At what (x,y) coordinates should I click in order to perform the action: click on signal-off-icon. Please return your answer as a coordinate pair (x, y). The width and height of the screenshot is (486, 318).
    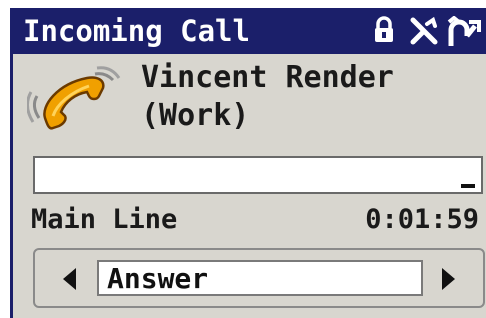
    Looking at the image, I should click on (424, 31).